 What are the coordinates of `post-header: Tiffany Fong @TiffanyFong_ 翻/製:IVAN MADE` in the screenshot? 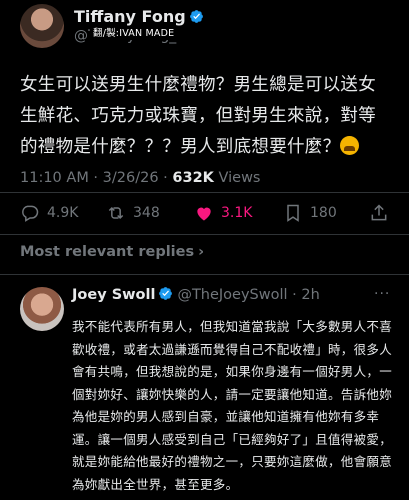 It's located at (210, 29).